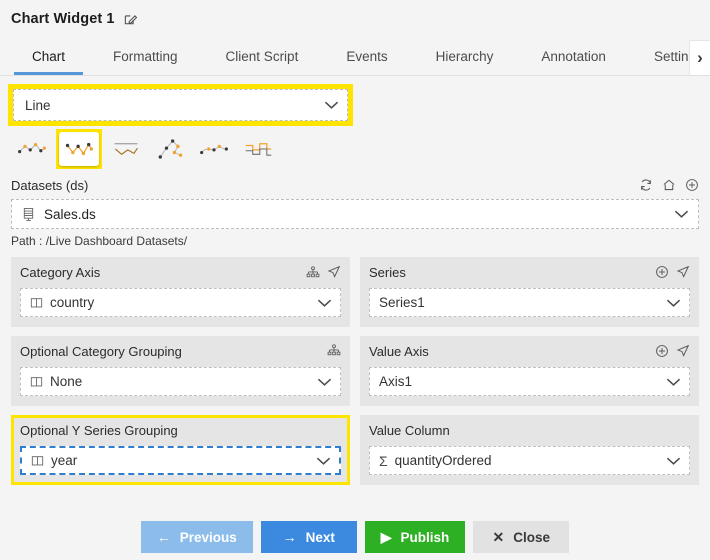  What do you see at coordinates (386, 537) in the screenshot?
I see `play-icon: ▶` at bounding box center [386, 537].